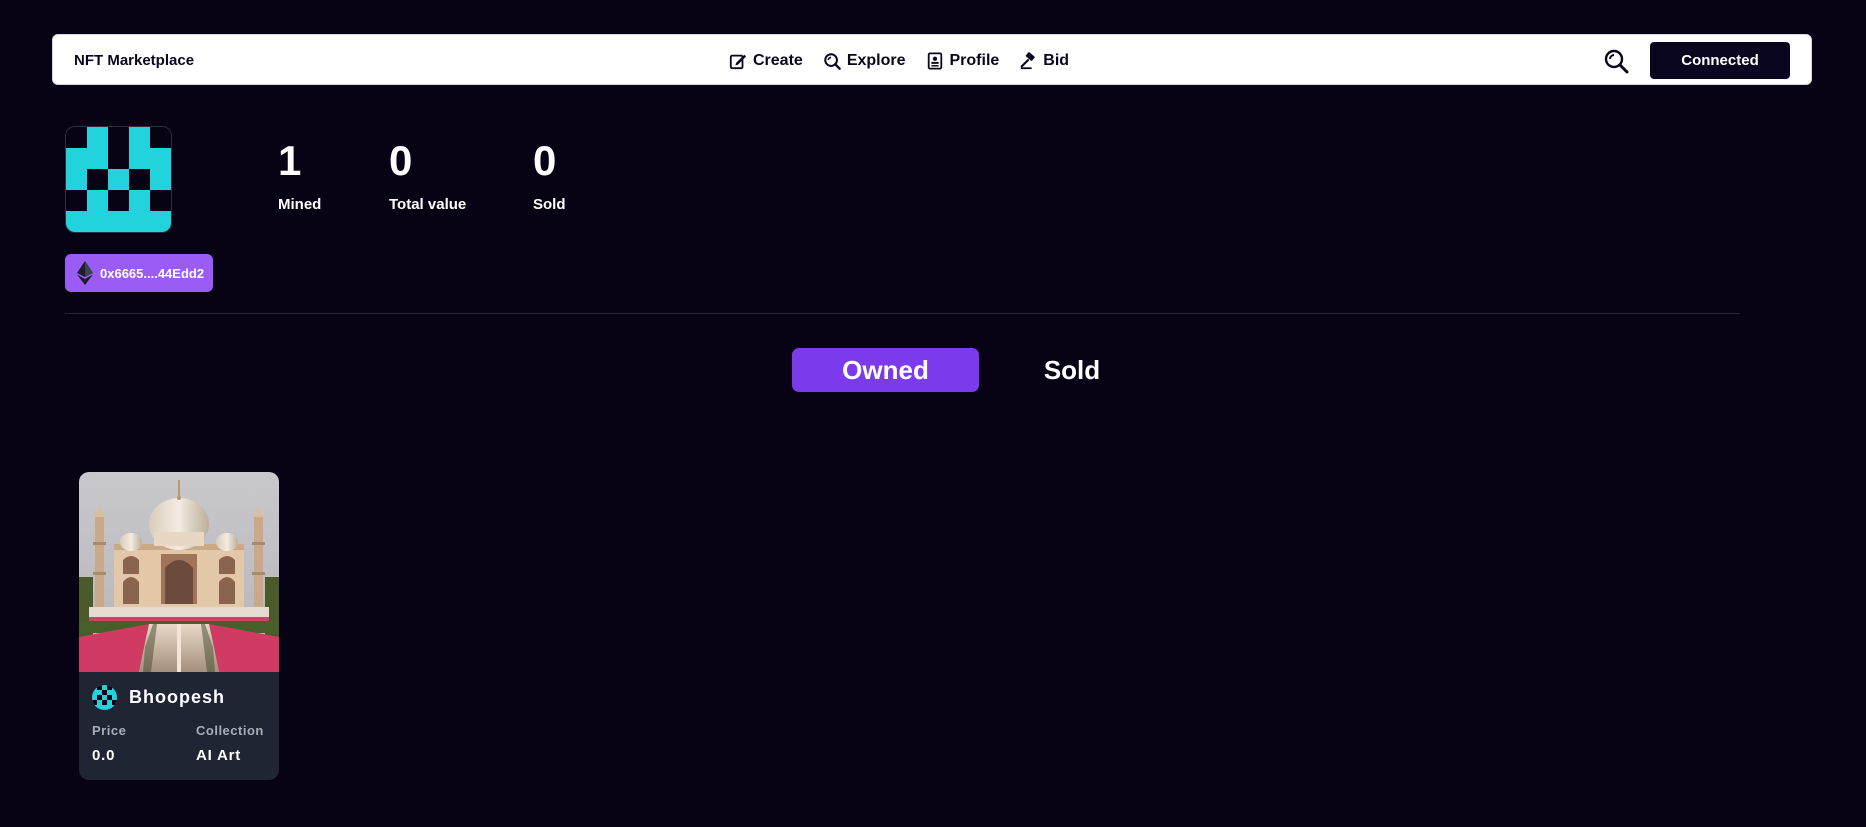  Describe the element at coordinates (109, 743) in the screenshot. I see `nft-price: Price 0.0` at that location.